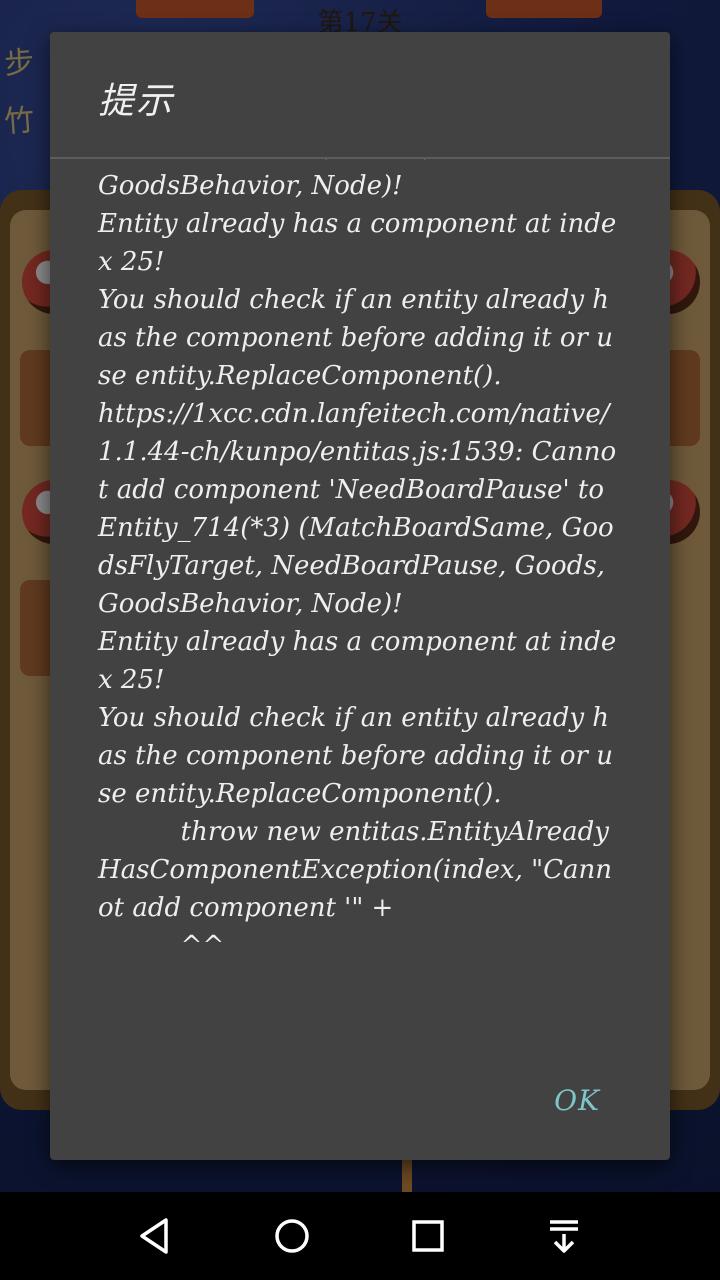 The width and height of the screenshot is (720, 1280). I want to click on home-circle-icon, so click(292, 1236).